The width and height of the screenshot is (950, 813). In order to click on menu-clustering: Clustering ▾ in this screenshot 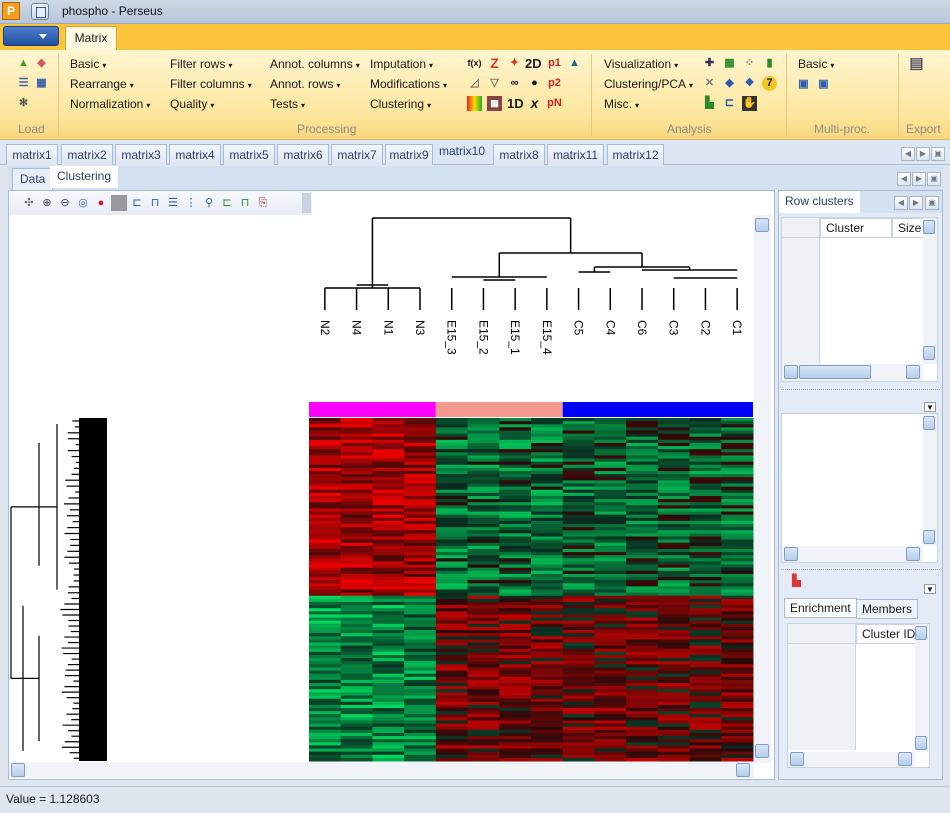, I will do `click(408, 107)`.